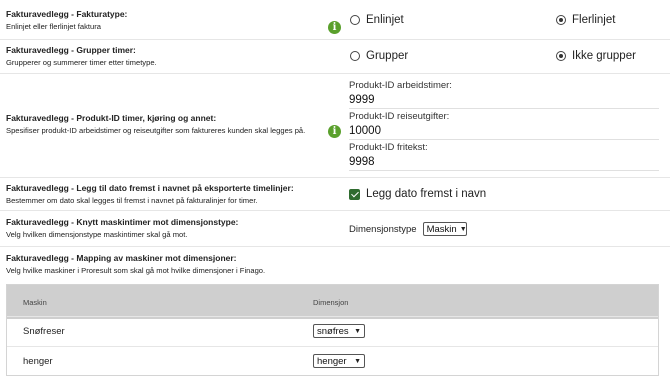 The width and height of the screenshot is (670, 384). I want to click on radio-flerlinjet: Flerlinjet, so click(585, 20).